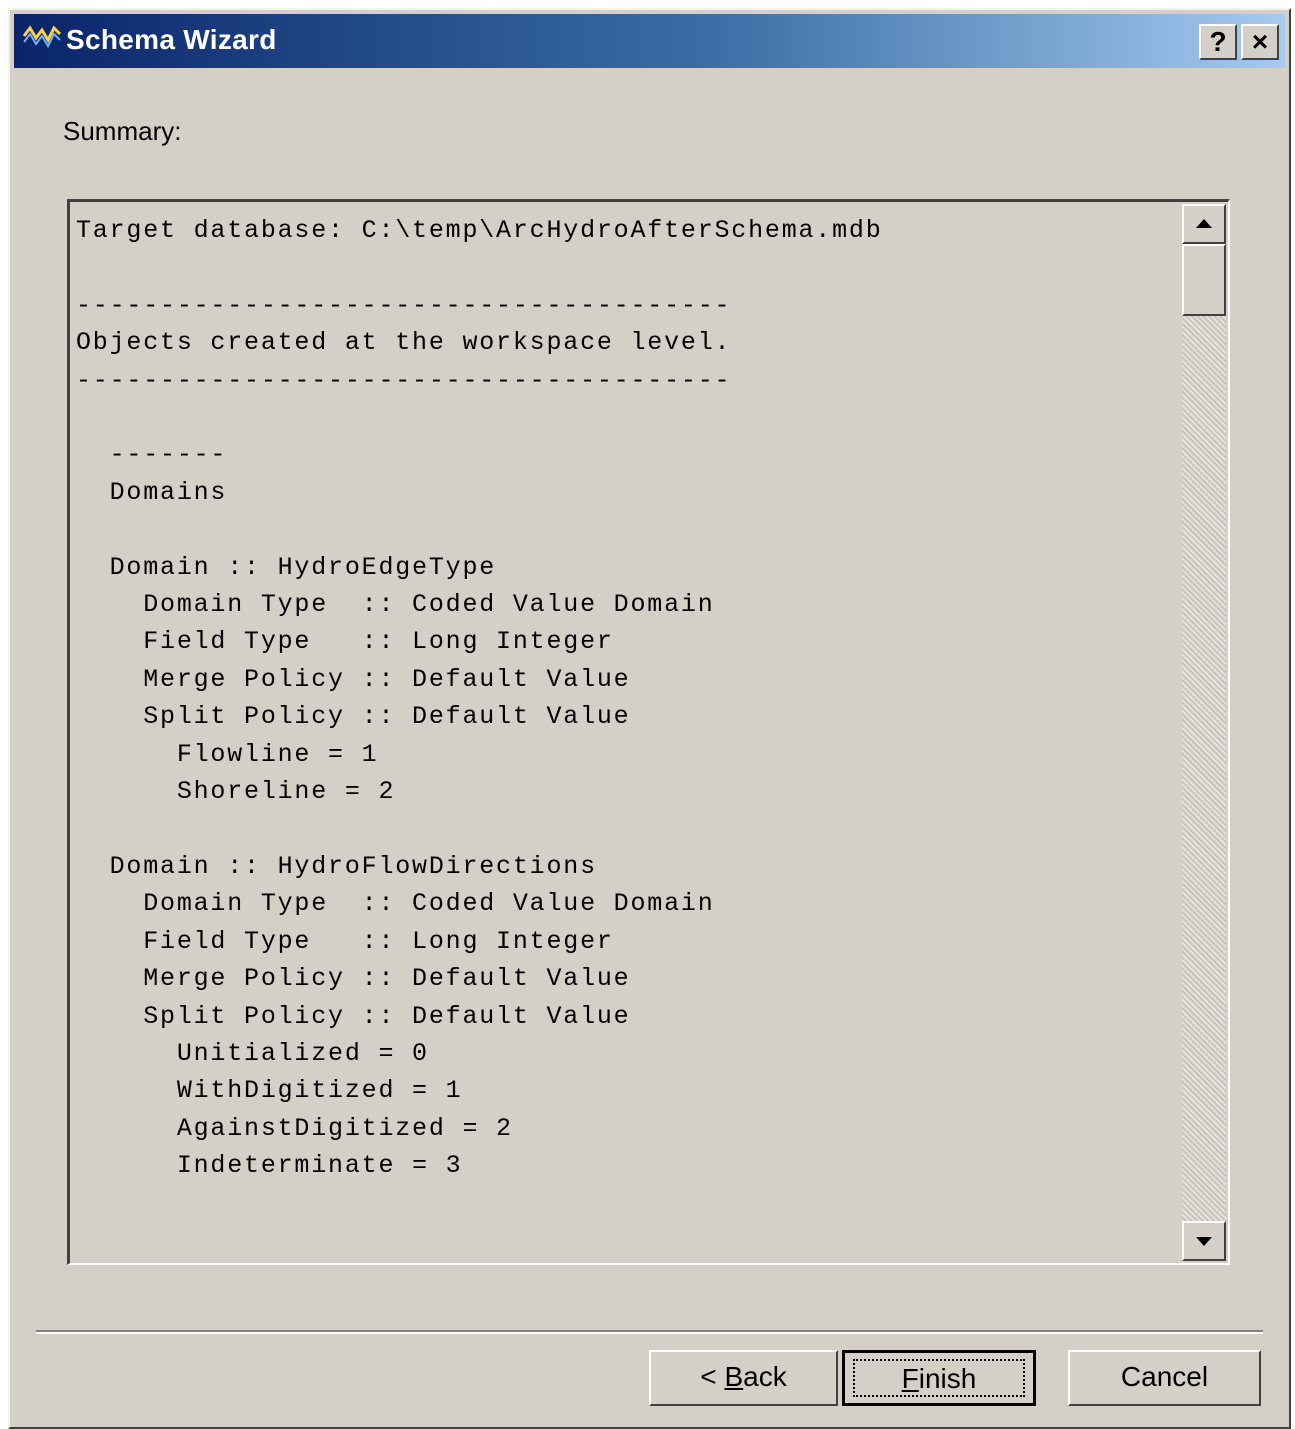  I want to click on close-button: ×, so click(1260, 42).